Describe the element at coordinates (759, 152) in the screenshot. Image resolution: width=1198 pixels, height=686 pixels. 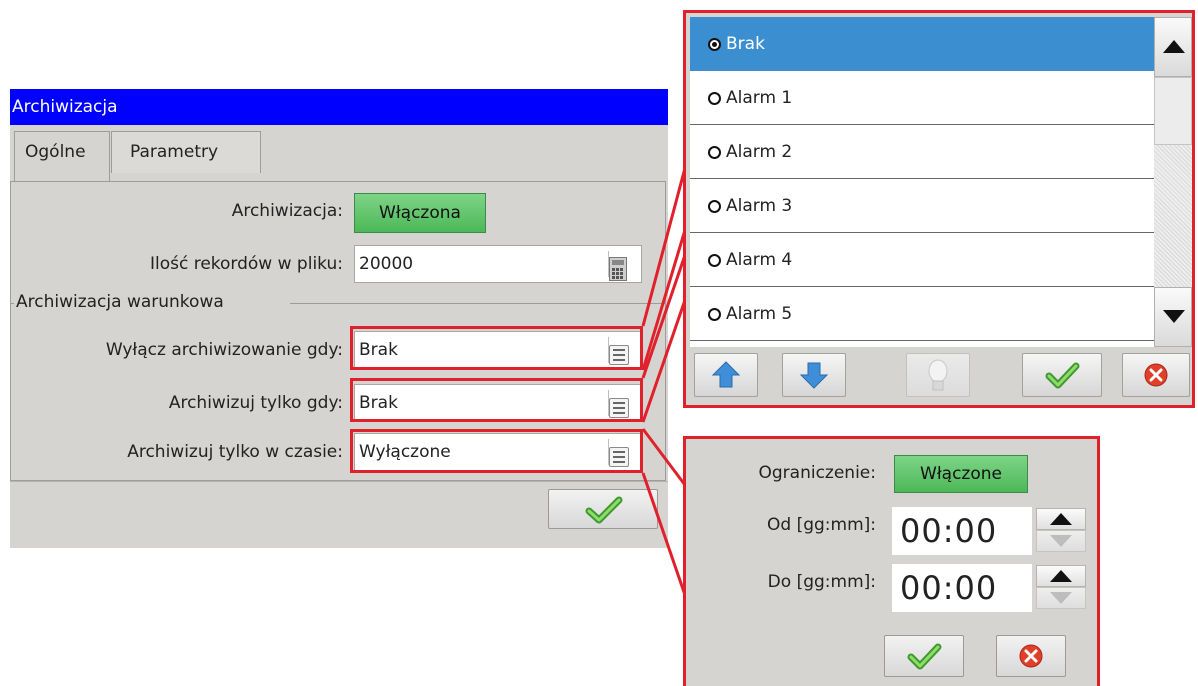
I see `list-item-label: Alarm 2` at that location.